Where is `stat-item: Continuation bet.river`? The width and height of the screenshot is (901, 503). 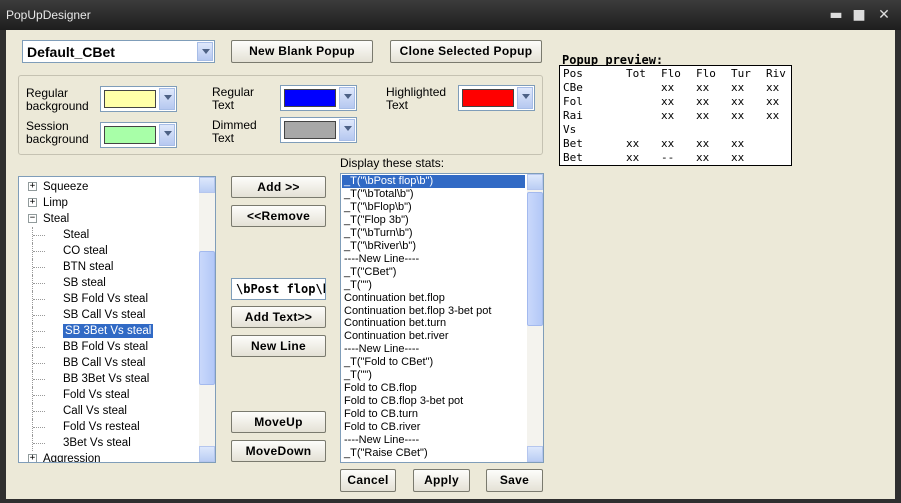 stat-item: Continuation bet.river is located at coordinates (396, 336).